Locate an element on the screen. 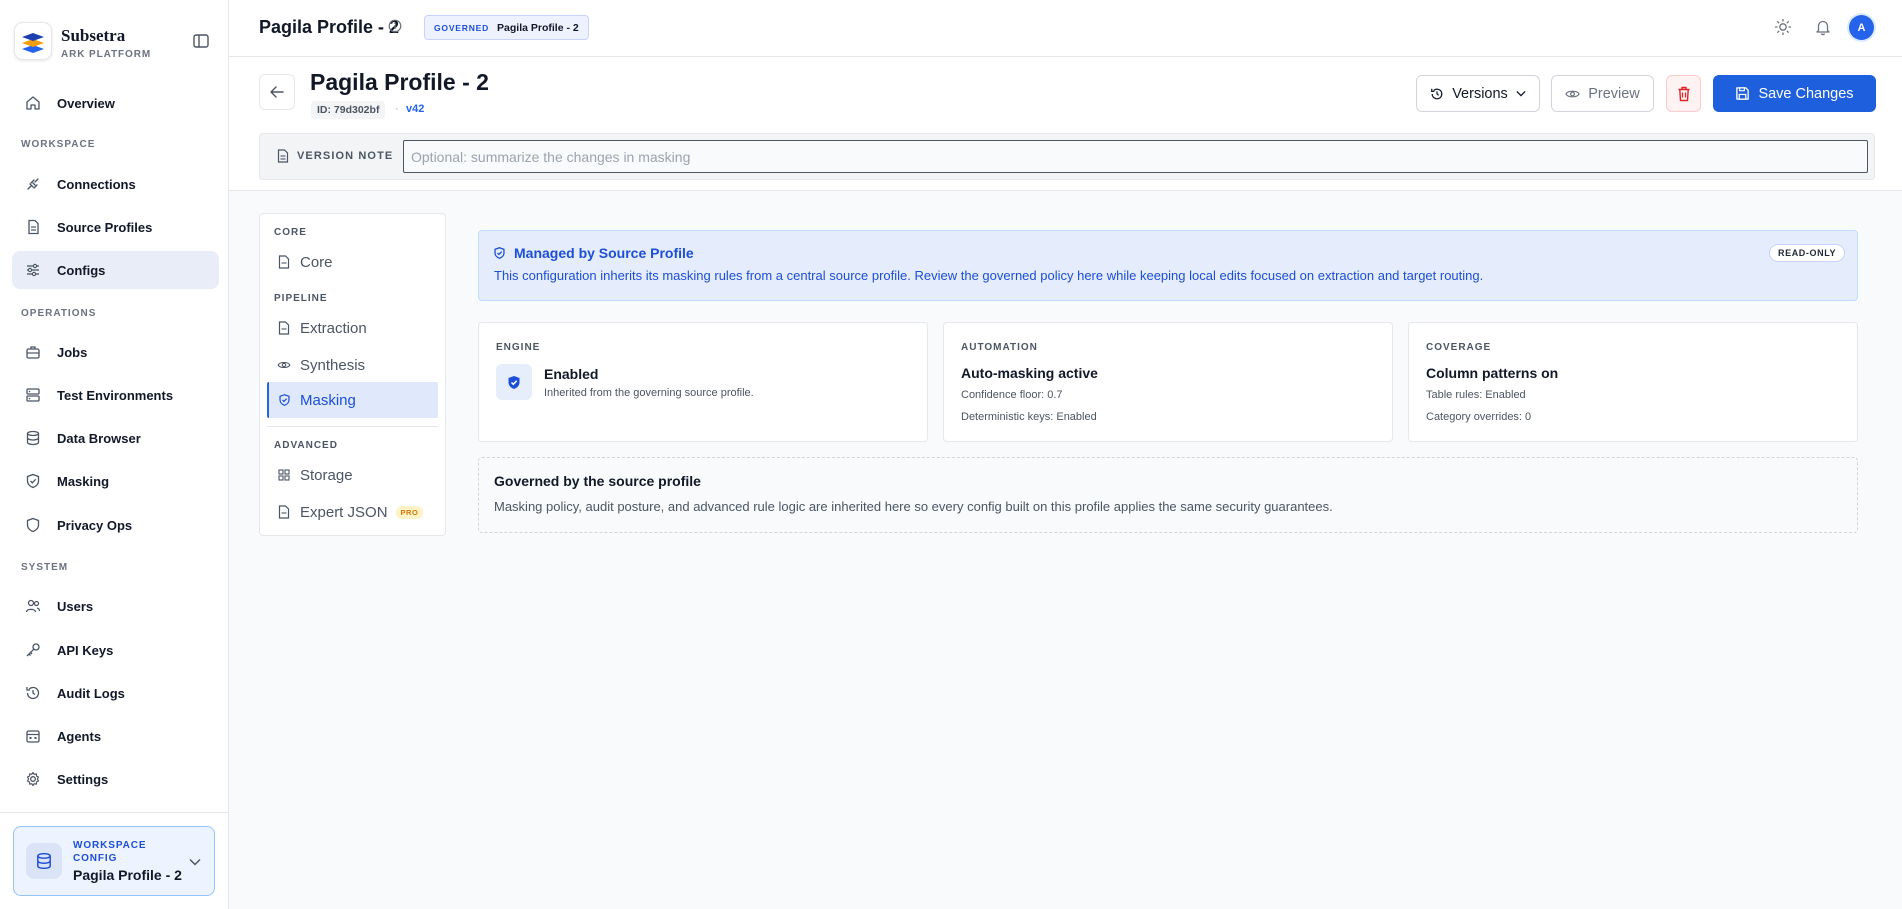 The image size is (1902, 909). sidebar-item-label: Test Environments is located at coordinates (115, 395).